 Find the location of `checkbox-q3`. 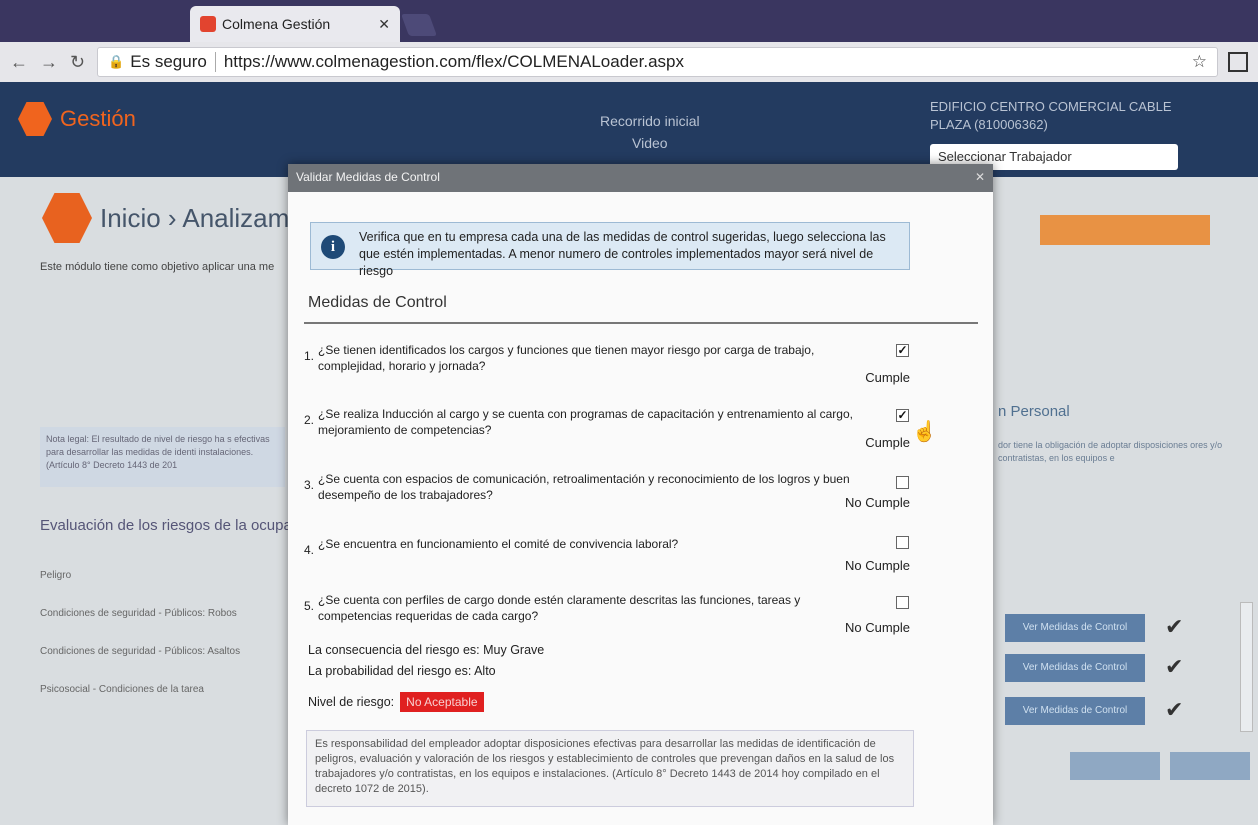

checkbox-q3 is located at coordinates (902, 482).